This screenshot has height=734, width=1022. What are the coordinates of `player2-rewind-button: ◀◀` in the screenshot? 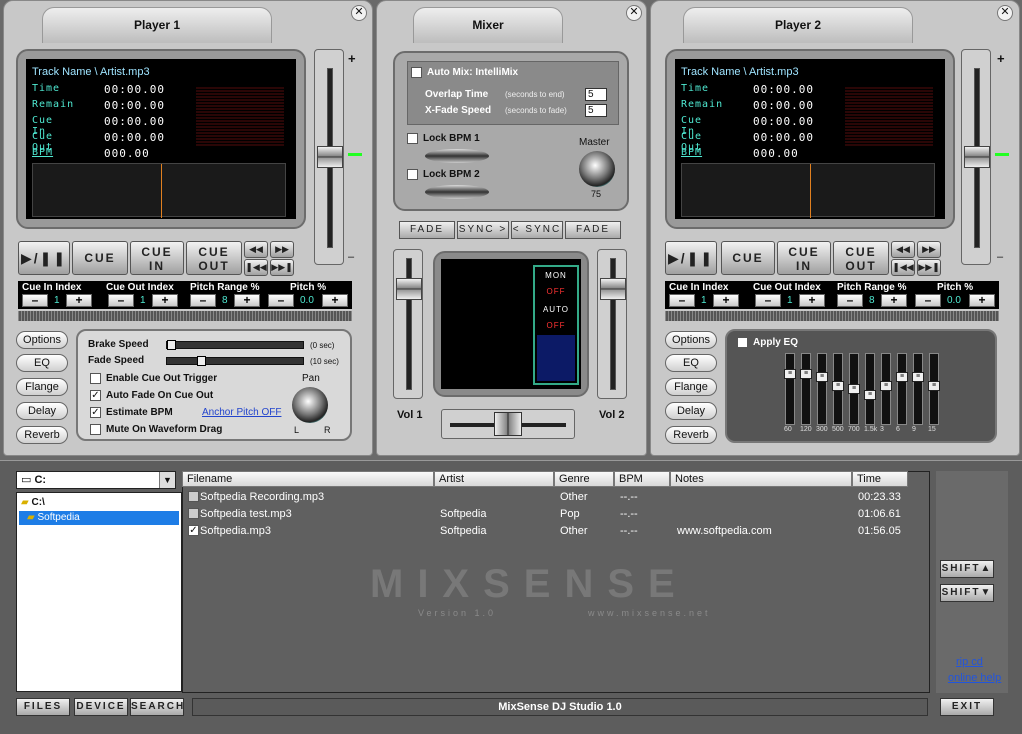 It's located at (903, 249).